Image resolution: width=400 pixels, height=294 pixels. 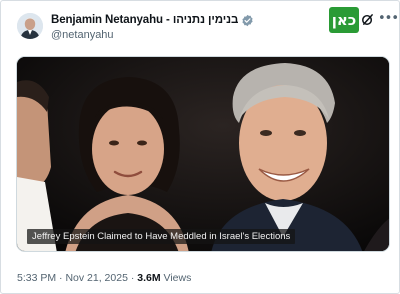 What do you see at coordinates (96, 278) in the screenshot?
I see `post-date: Nov 21, 2025` at bounding box center [96, 278].